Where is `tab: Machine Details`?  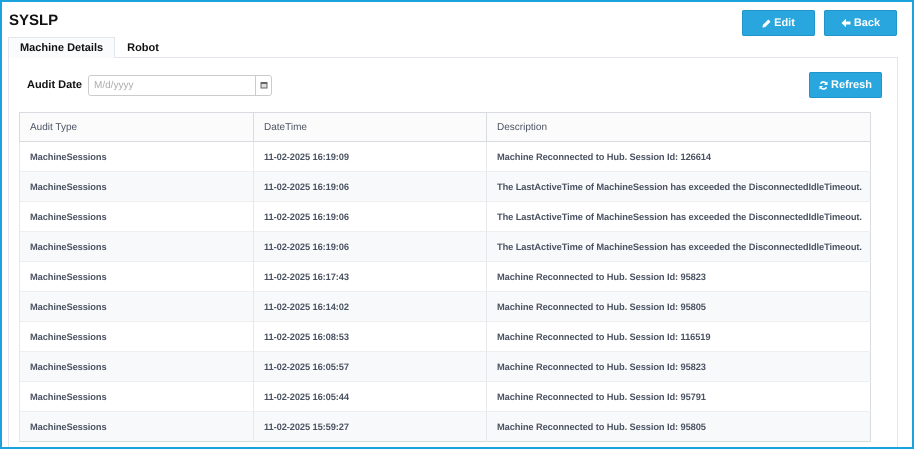 tab: Machine Details is located at coordinates (62, 47).